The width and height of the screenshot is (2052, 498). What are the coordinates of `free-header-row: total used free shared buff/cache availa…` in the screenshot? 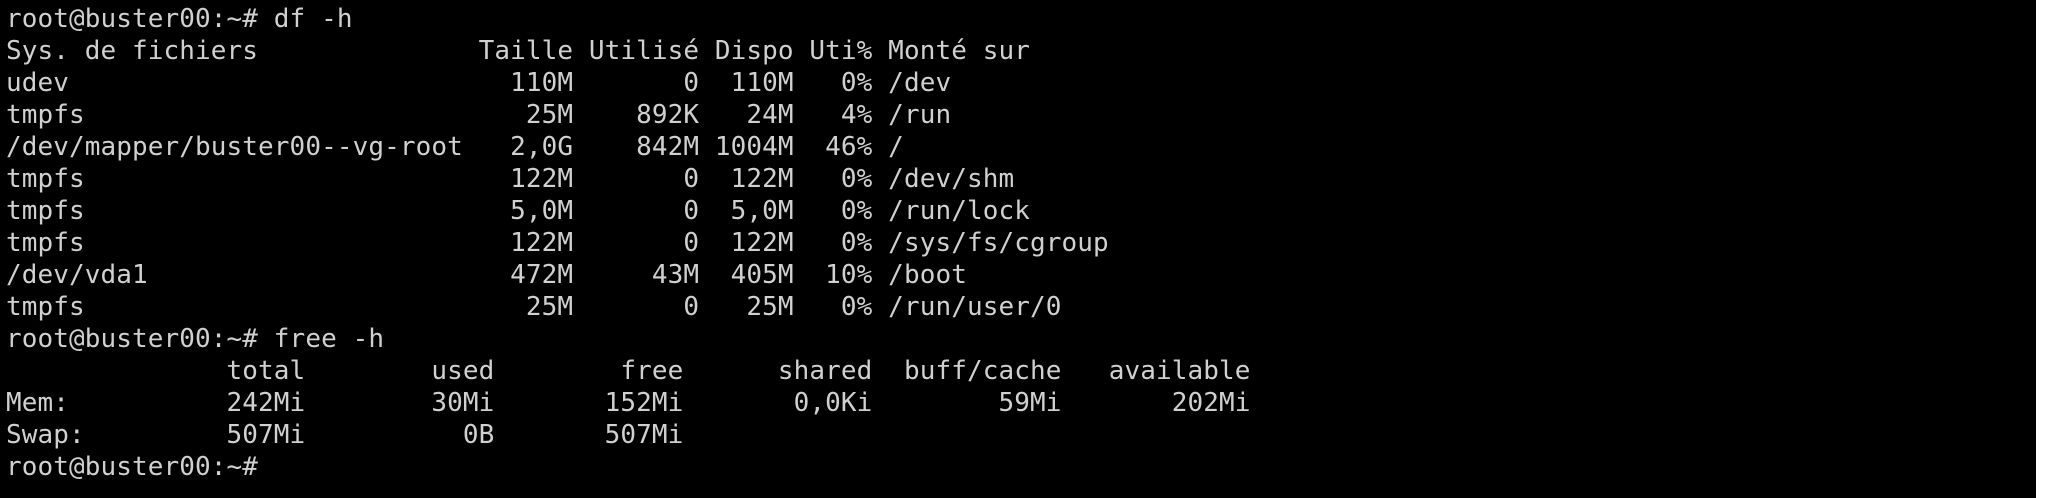 It's located at (628, 371).